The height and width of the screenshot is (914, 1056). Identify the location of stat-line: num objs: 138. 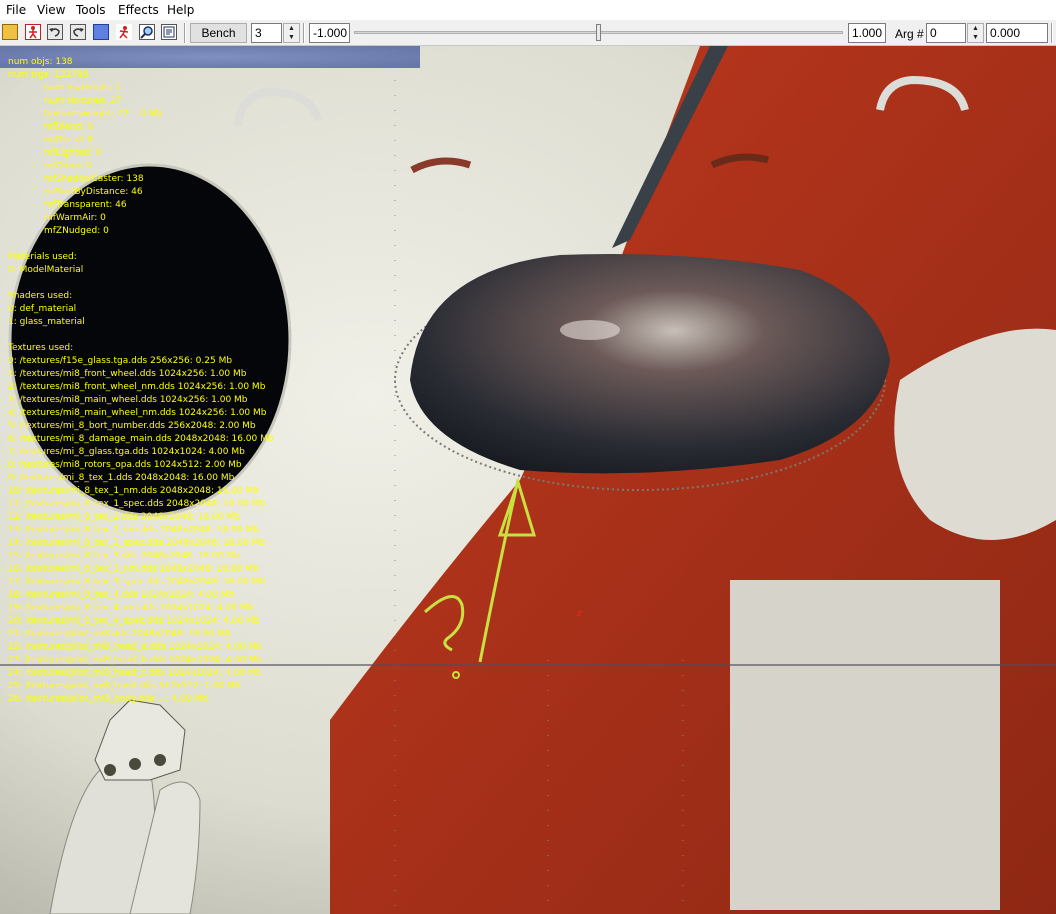
(40, 62).